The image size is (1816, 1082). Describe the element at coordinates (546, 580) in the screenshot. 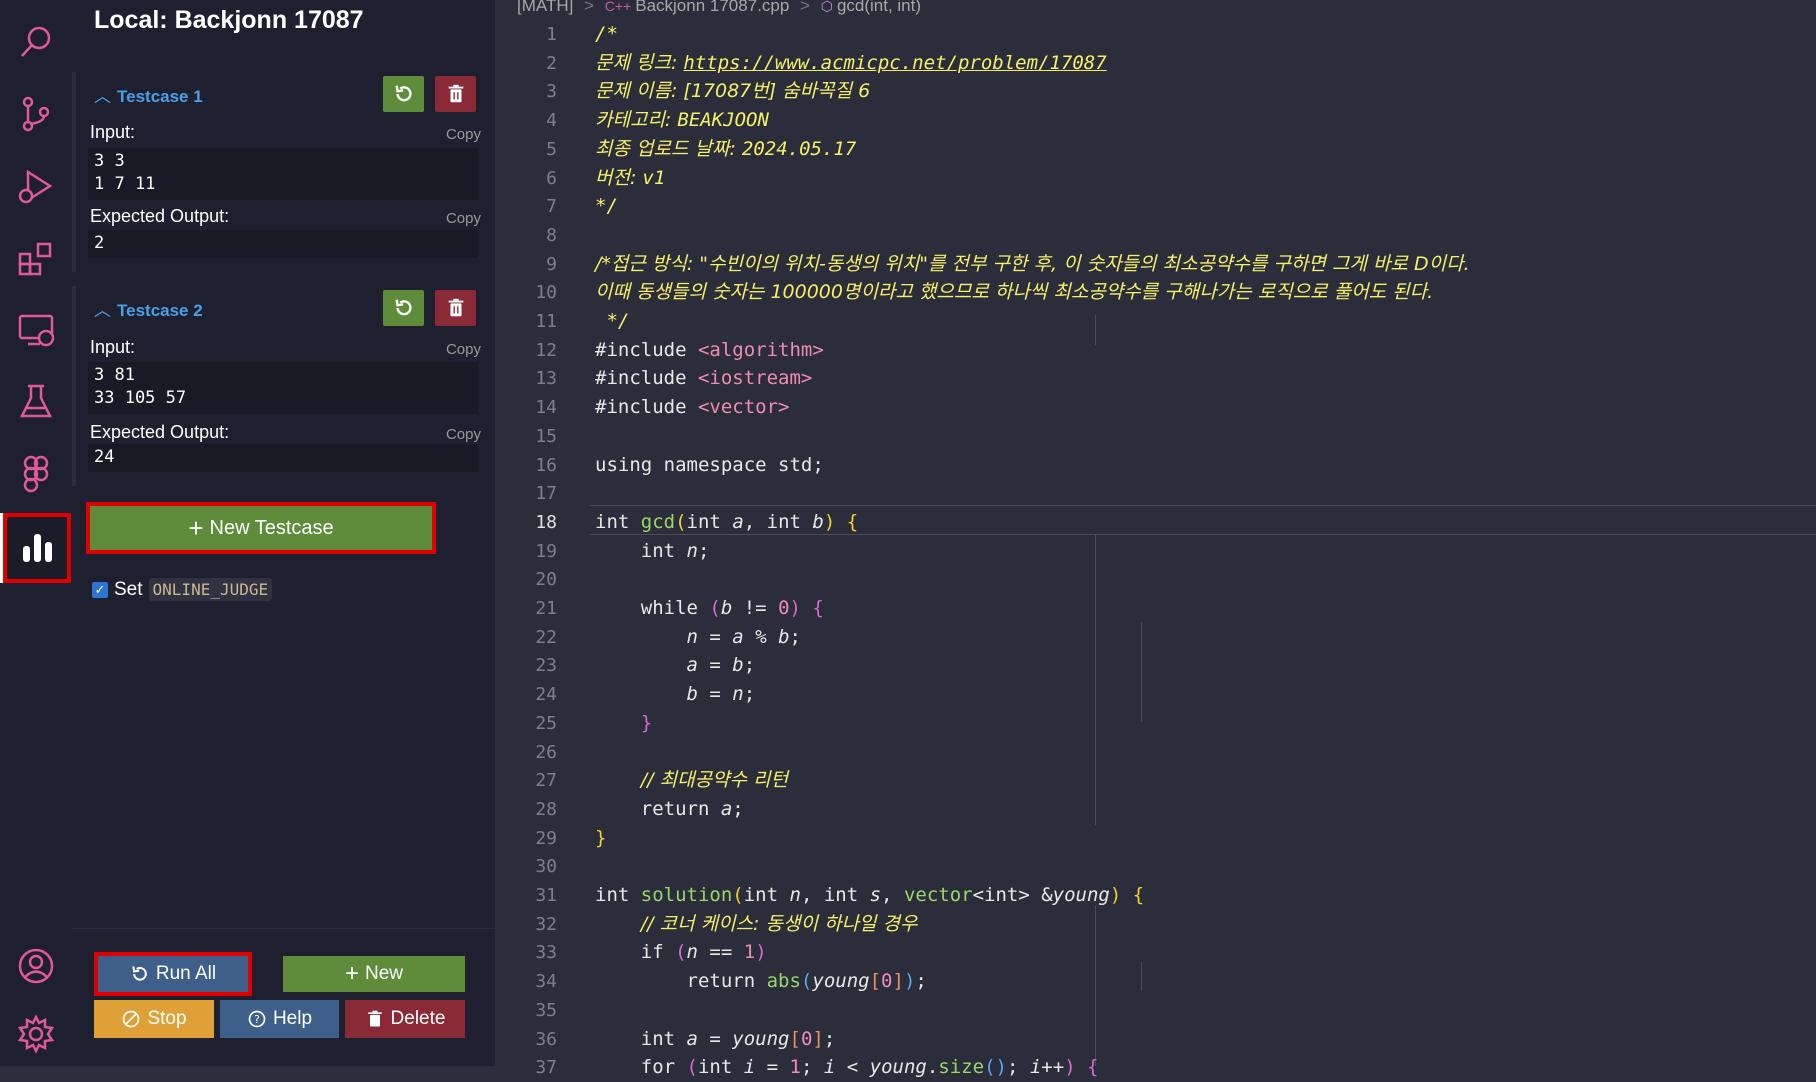

I see `line-number: 20` at that location.